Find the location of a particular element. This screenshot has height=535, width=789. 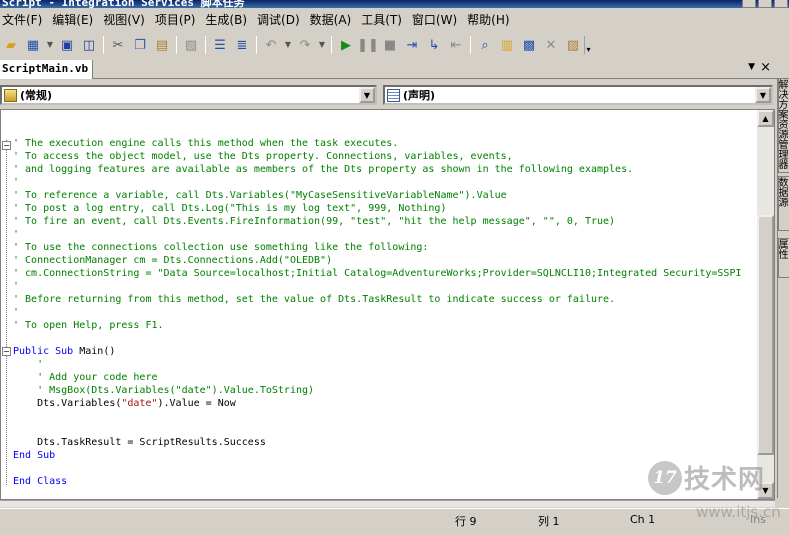

method-name-dropdown: (声明) ▼ is located at coordinates (578, 95).